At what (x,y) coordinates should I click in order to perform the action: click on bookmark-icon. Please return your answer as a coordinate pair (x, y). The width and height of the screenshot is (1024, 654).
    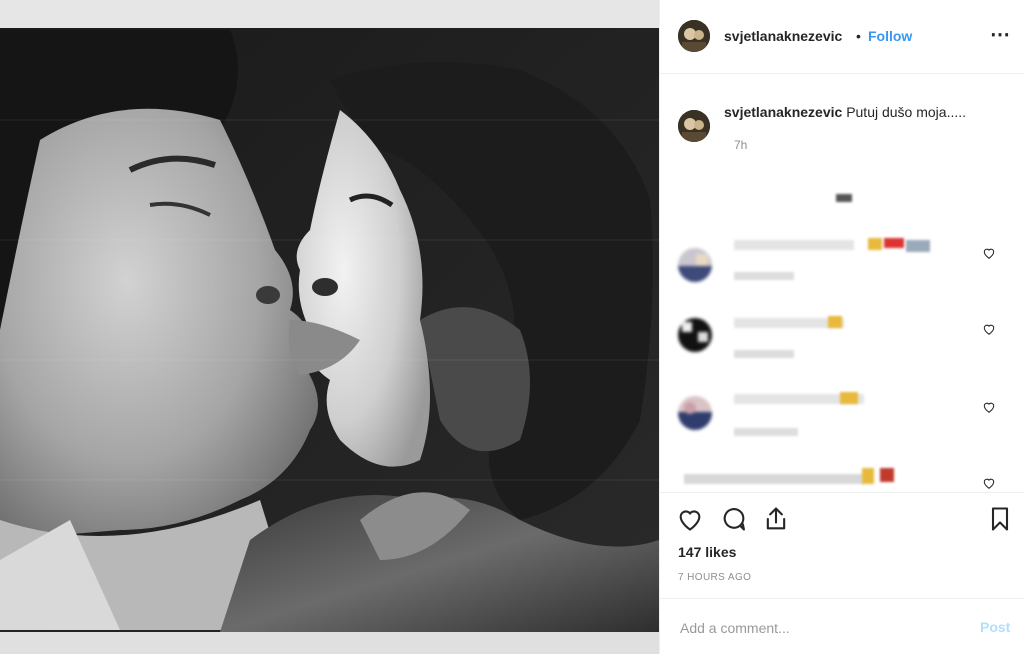
    Looking at the image, I should click on (1000, 519).